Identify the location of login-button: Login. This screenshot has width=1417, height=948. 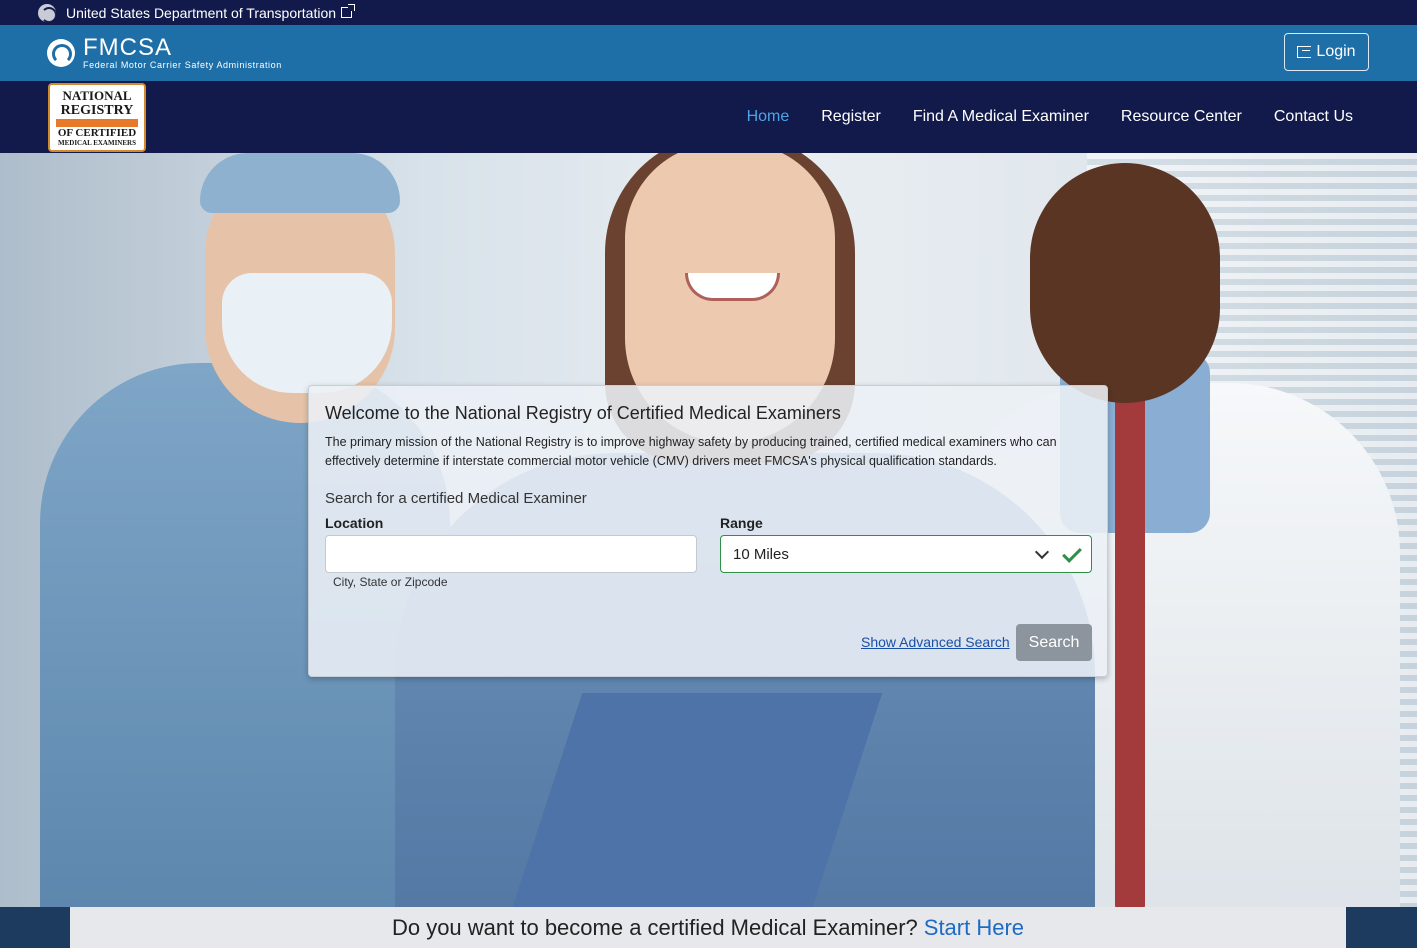
(1326, 52).